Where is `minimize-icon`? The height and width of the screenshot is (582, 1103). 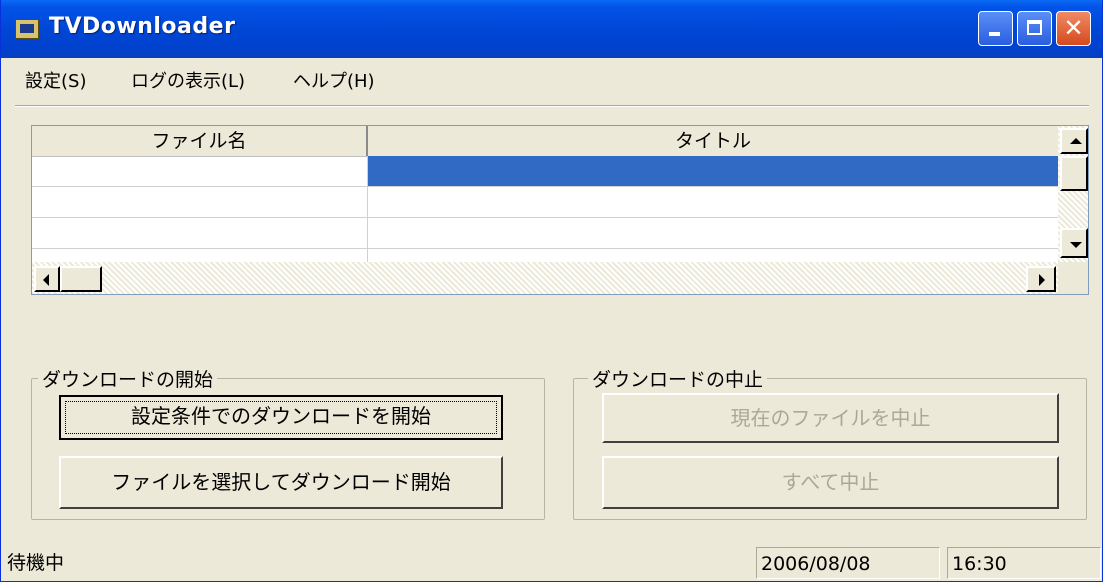 minimize-icon is located at coordinates (994, 34).